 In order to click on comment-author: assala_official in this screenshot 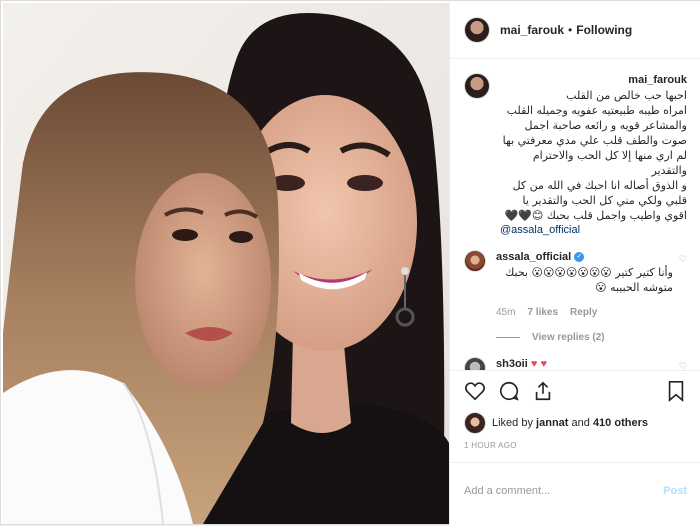, I will do `click(533, 257)`.